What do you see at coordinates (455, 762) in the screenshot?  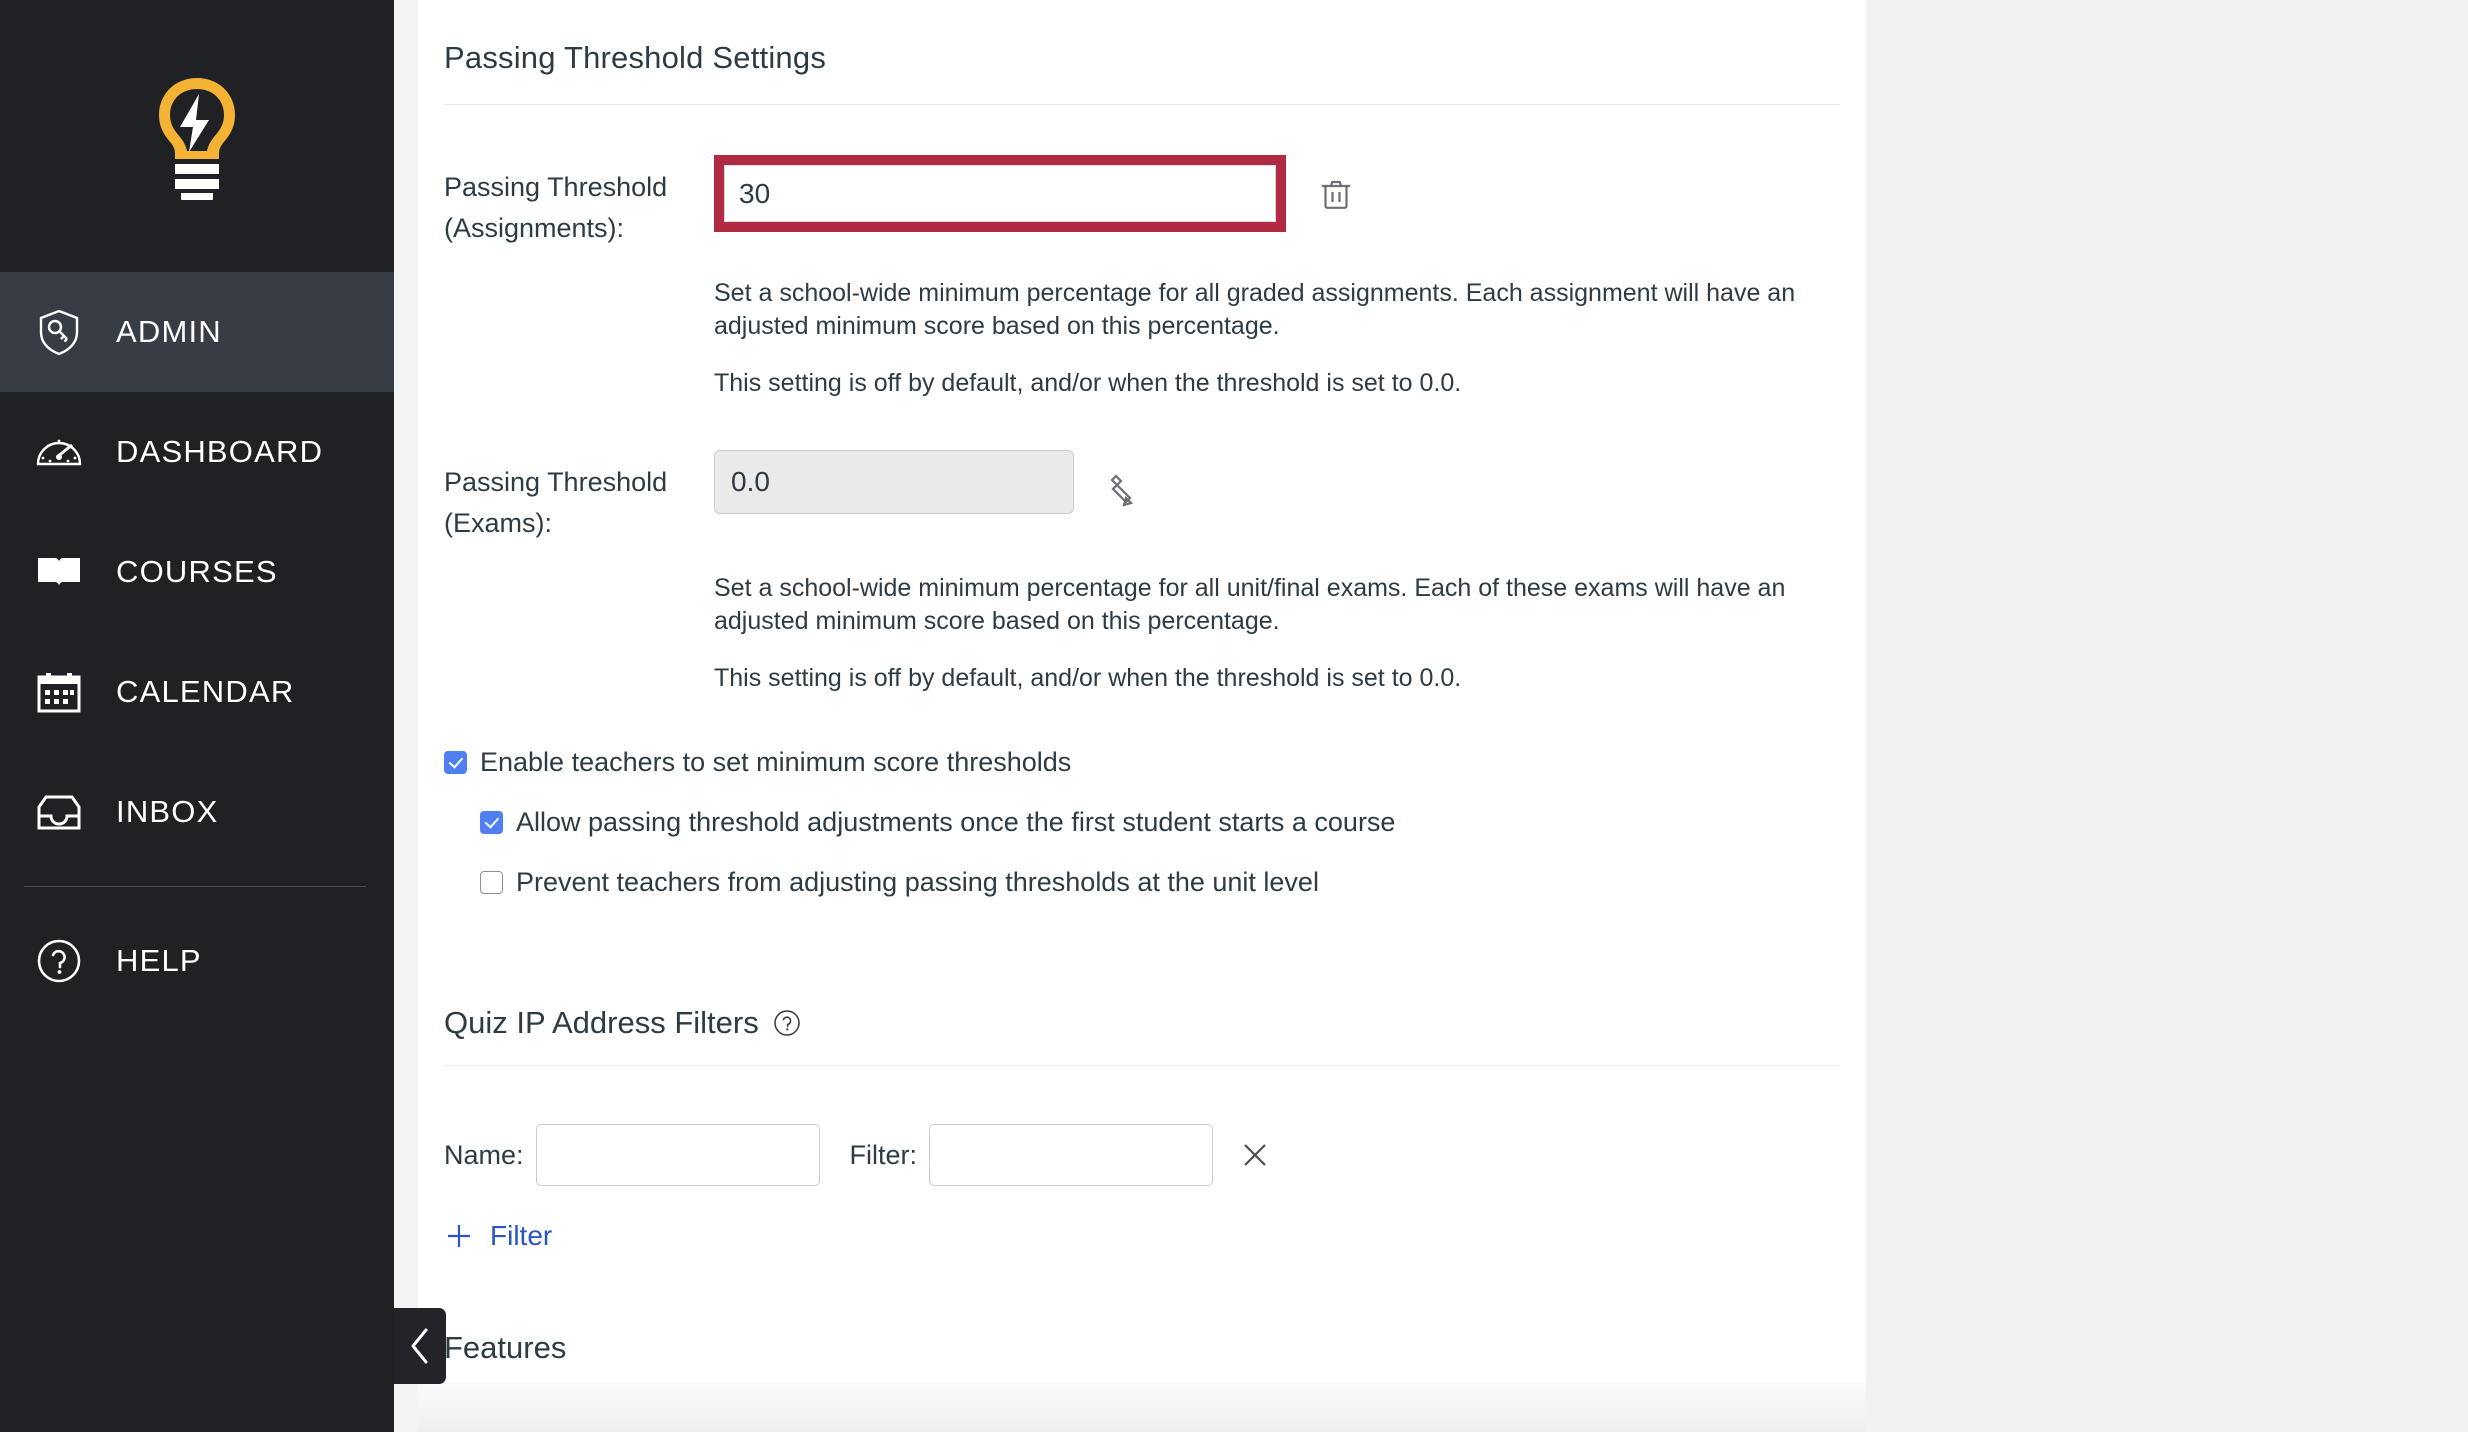 I see `enable-teacher-thresholds-checkbox` at bounding box center [455, 762].